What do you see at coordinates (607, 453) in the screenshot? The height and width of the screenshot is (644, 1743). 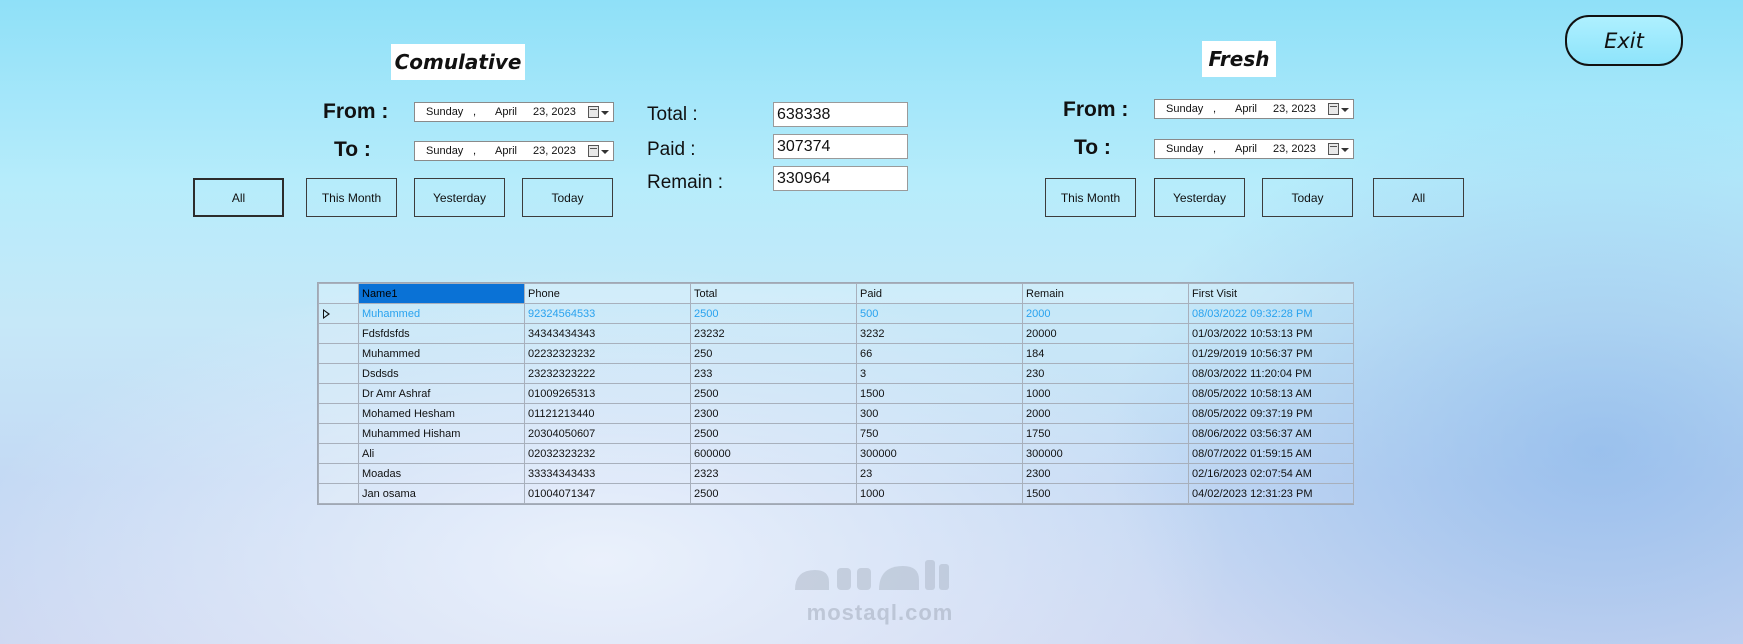 I see `cell-phone: 02032323232` at bounding box center [607, 453].